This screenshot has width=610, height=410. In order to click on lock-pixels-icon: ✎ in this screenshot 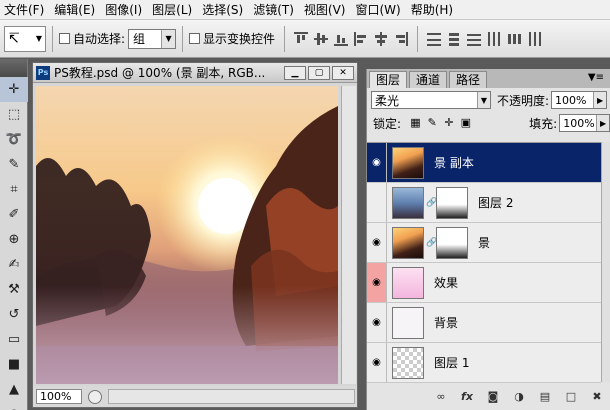, I will do `click(432, 123)`.